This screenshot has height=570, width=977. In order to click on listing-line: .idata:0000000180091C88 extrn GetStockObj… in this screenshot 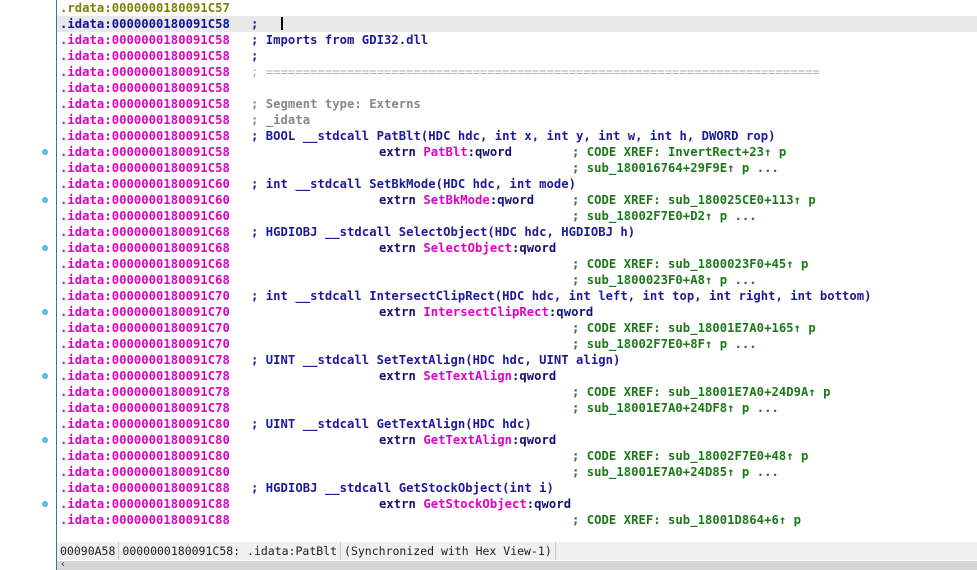, I will do `click(517, 504)`.